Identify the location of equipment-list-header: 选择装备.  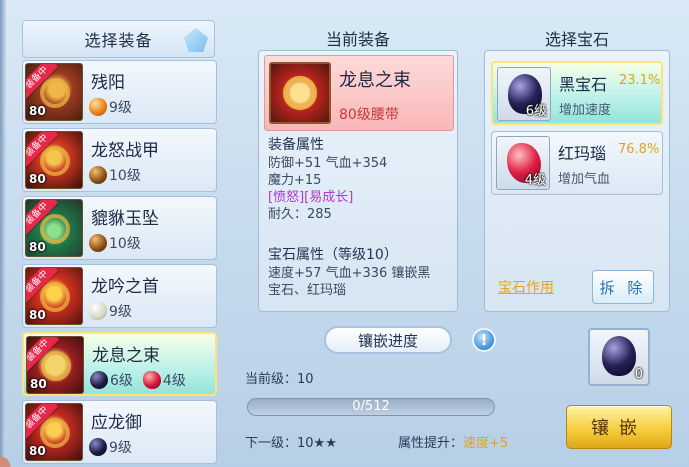
(118, 39).